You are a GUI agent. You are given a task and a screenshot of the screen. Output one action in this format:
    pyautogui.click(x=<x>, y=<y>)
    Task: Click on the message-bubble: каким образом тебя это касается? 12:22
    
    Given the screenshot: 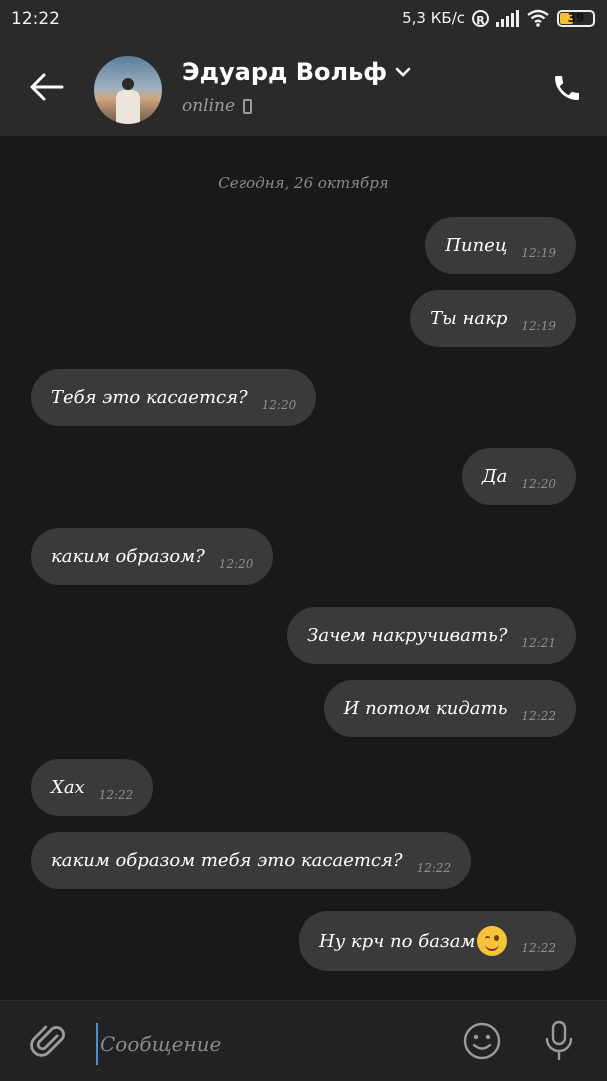 What is the action you would take?
    pyautogui.click(x=251, y=860)
    